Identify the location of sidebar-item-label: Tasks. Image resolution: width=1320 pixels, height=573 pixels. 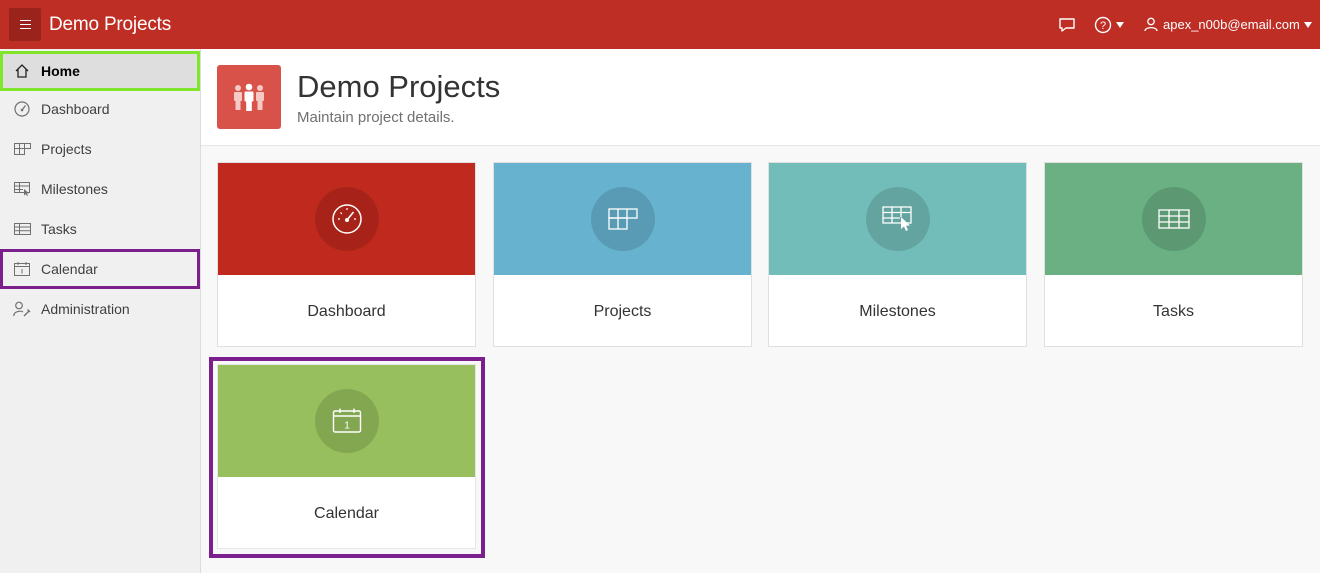
(59, 229).